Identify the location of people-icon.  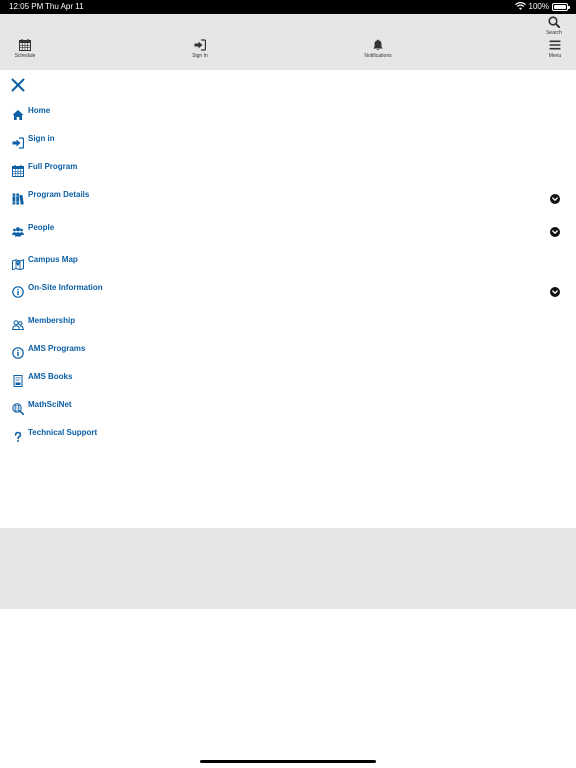
(18, 232).